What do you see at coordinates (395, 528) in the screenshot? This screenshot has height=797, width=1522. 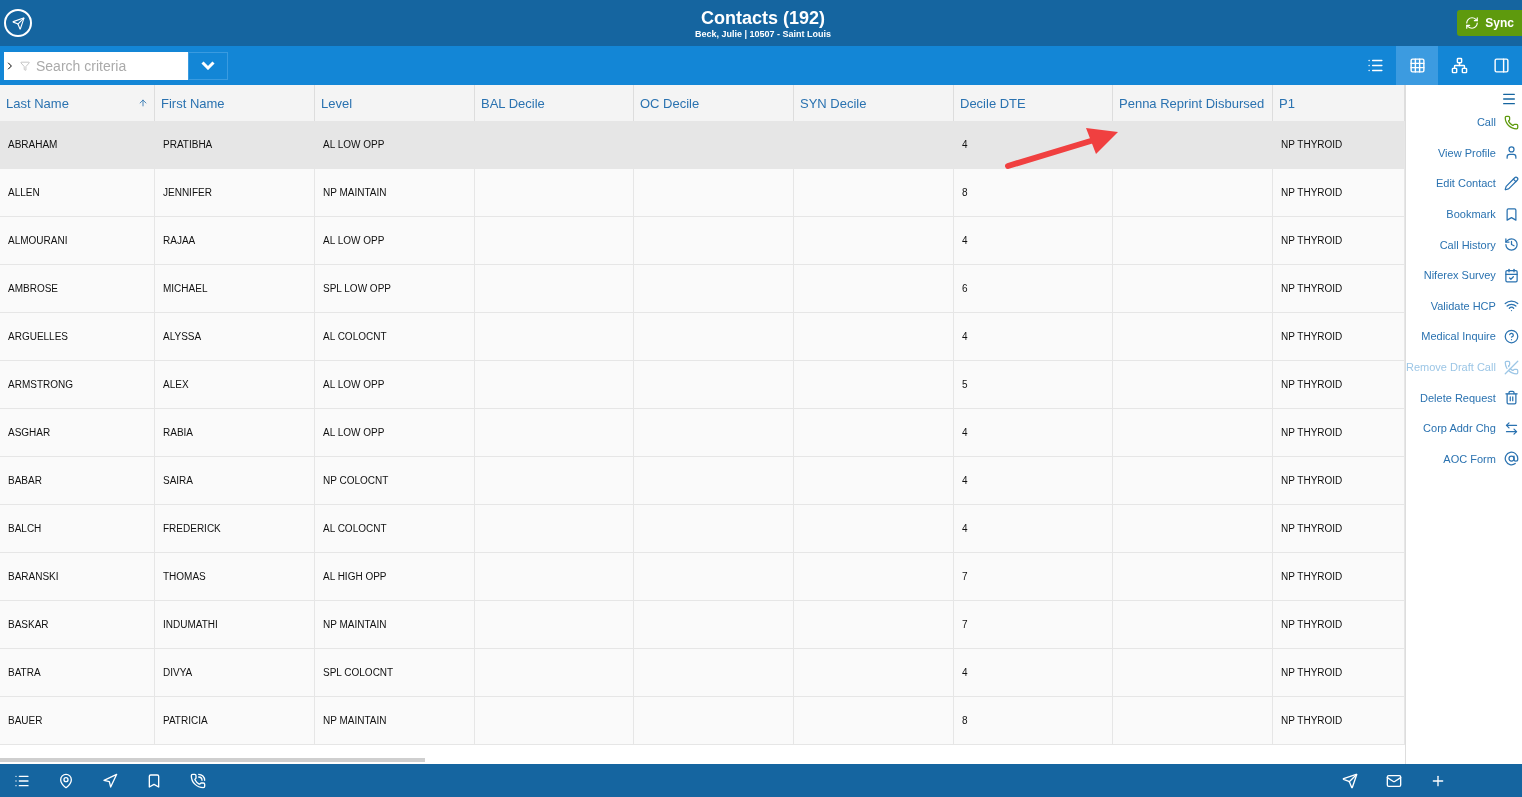 I see `table-cell: AL COLOCNT` at bounding box center [395, 528].